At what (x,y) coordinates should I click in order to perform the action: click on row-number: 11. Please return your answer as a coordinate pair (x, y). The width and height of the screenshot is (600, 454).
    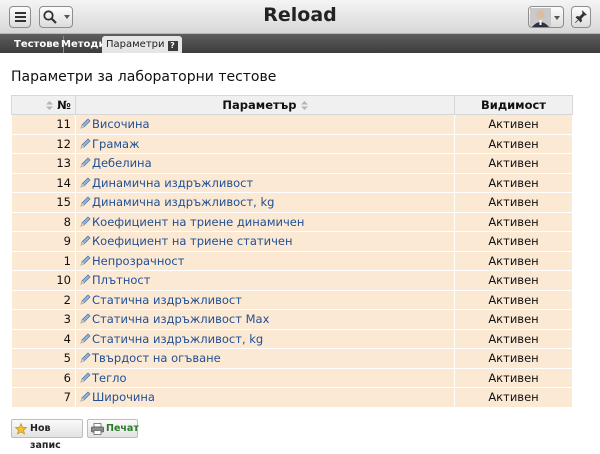
    Looking at the image, I should click on (43, 124).